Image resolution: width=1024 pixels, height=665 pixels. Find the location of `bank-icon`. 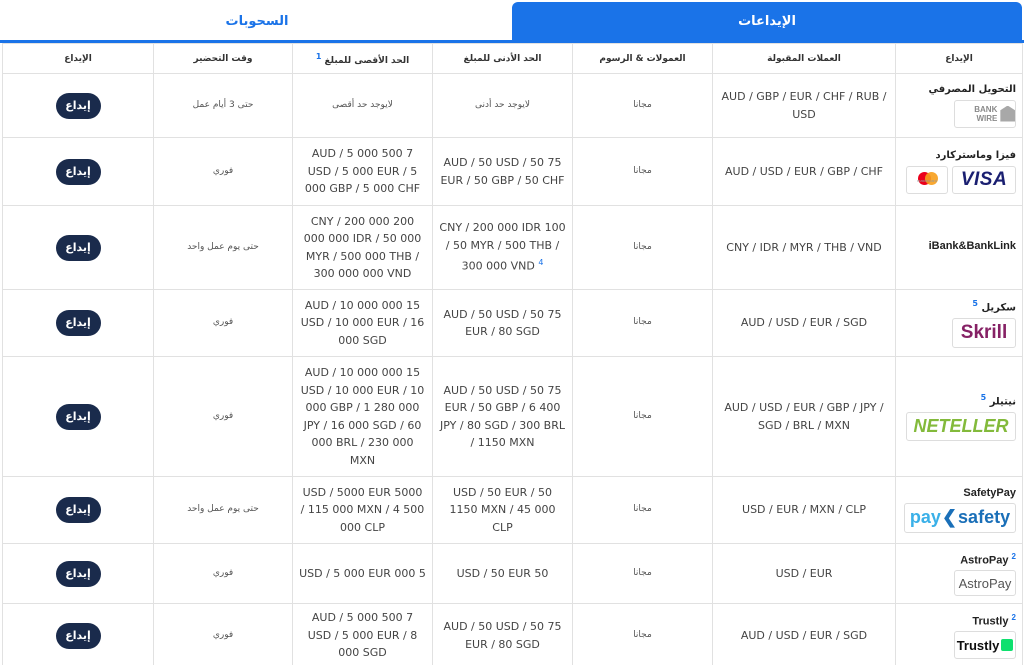

bank-icon is located at coordinates (1007, 113).